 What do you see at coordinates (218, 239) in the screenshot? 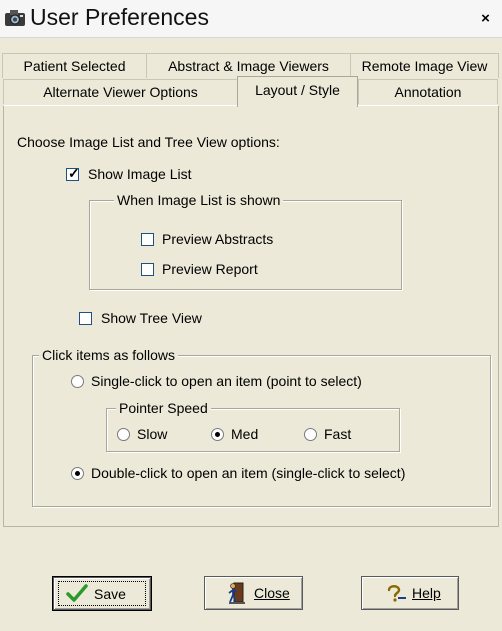
I see `preview-abstracts-label: Preview Abstracts` at bounding box center [218, 239].